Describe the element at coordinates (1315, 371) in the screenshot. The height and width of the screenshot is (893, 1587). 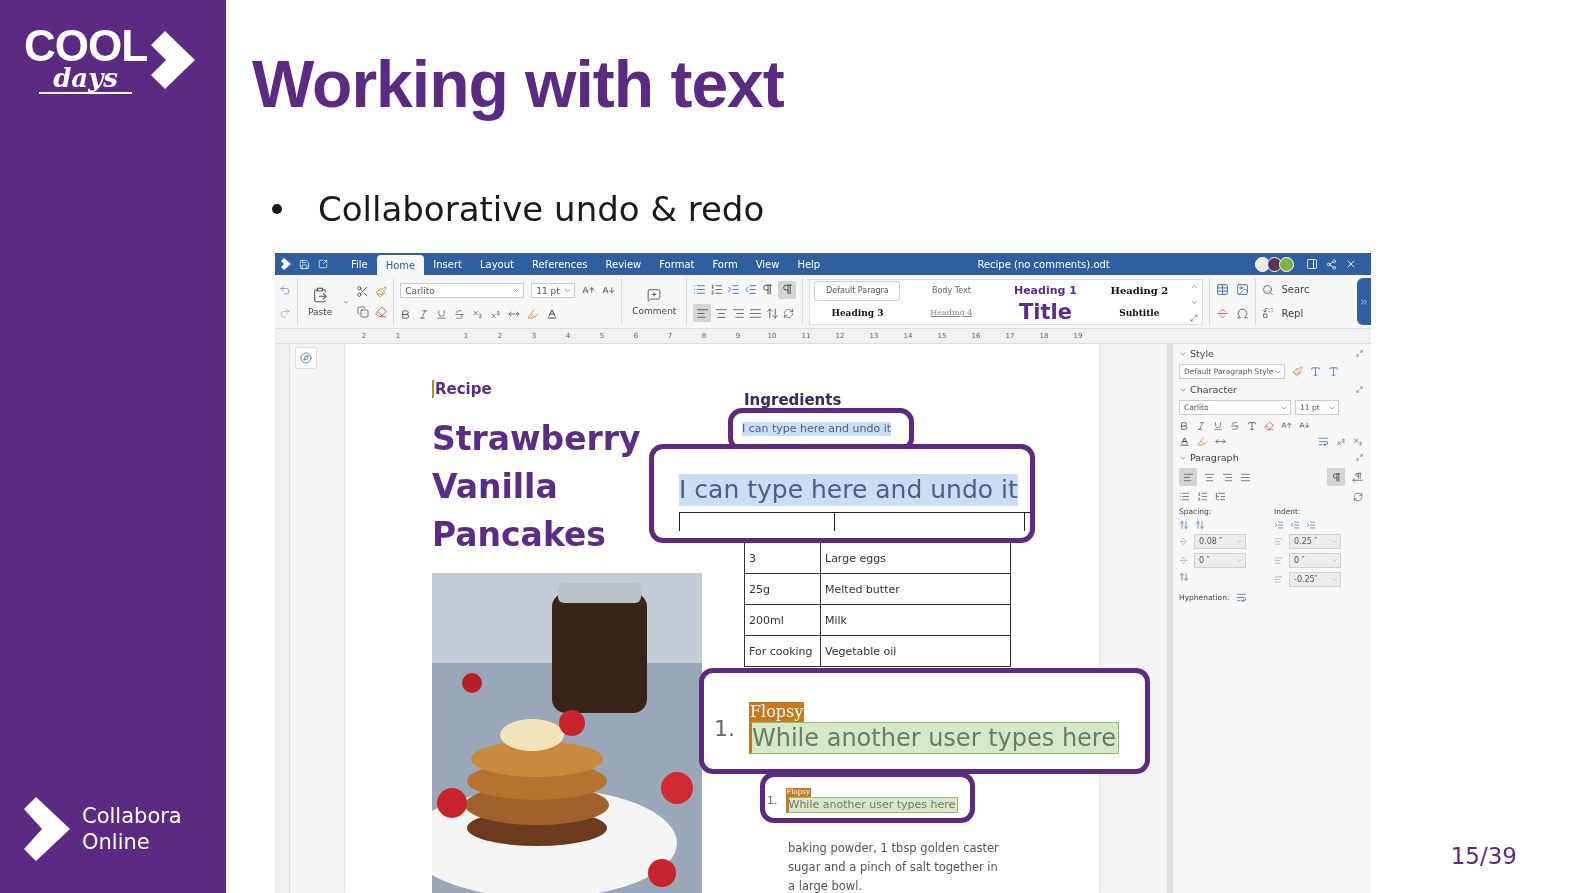
I see `new-style-icon` at that location.